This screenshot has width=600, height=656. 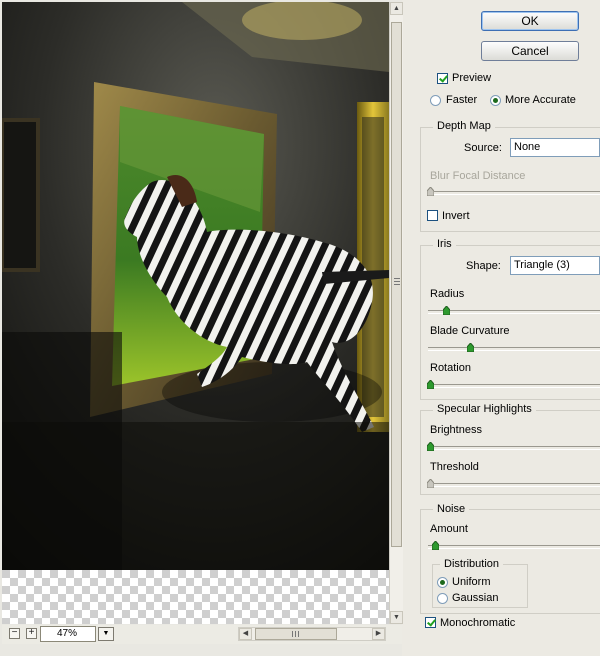 I want to click on threshold-track, so click(x=514, y=485).